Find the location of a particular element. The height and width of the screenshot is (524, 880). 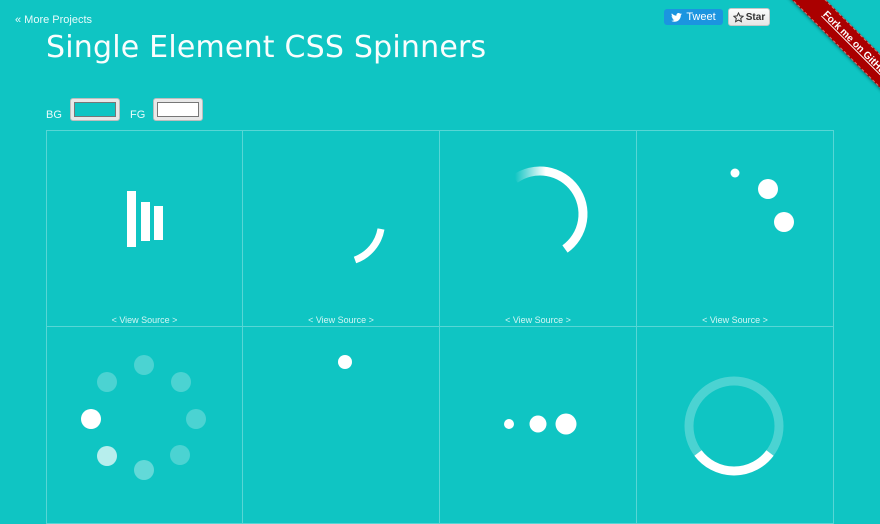

page-title: Single Element CSS Spinners is located at coordinates (266, 47).